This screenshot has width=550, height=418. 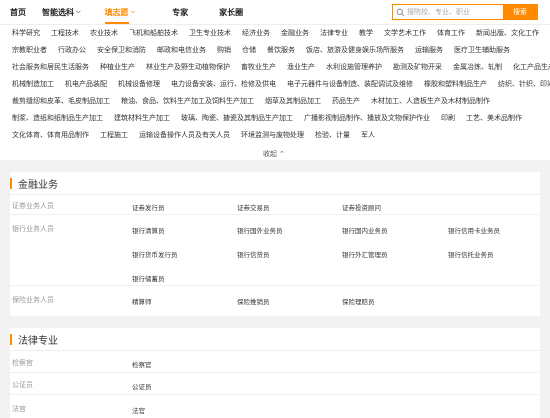 What do you see at coordinates (482, 50) in the screenshot?
I see `category-item: 医疗卫生辅助服务` at bounding box center [482, 50].